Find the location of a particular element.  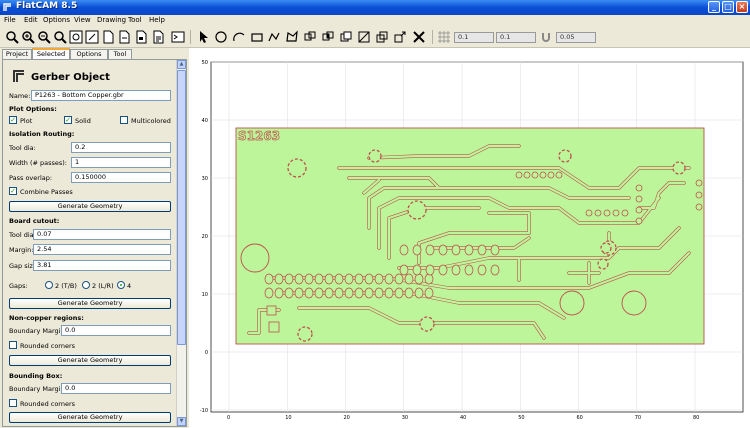

polygon-icon is located at coordinates (292, 37).